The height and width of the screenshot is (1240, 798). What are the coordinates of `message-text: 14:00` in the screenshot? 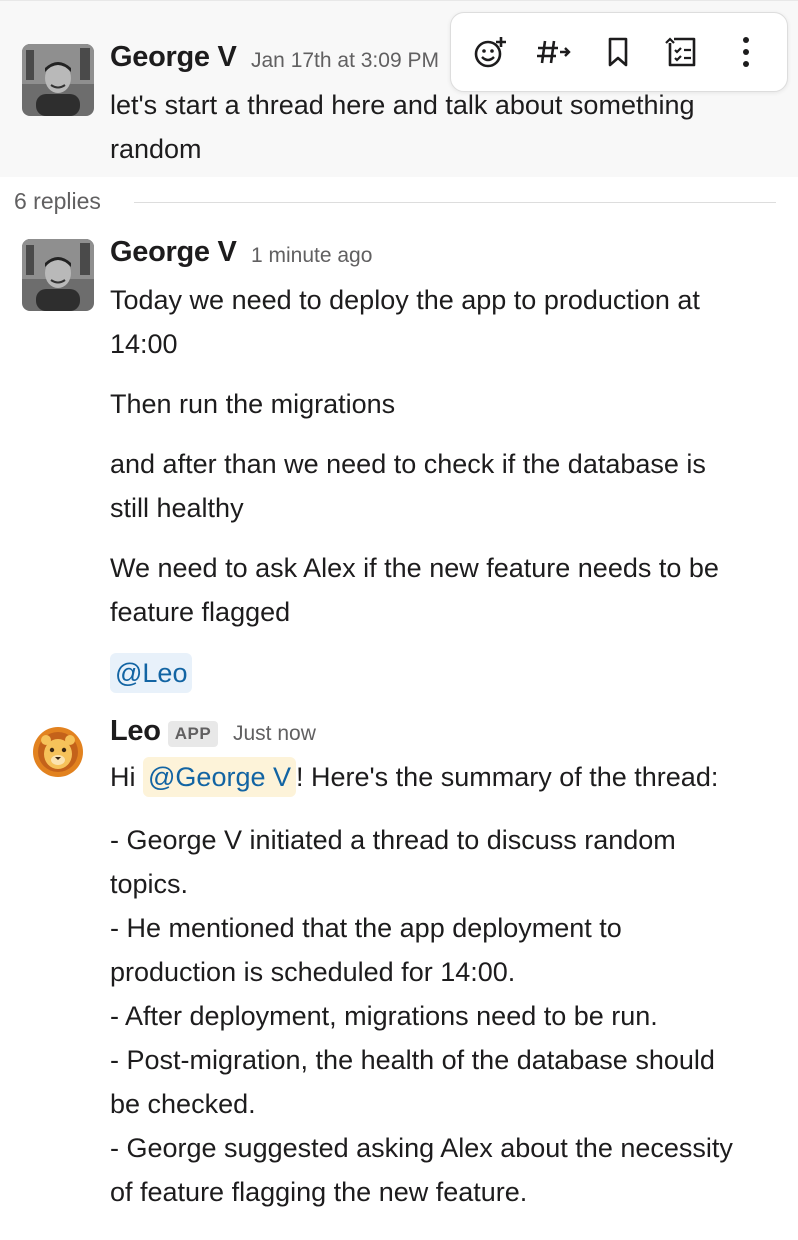 It's located at (144, 344).